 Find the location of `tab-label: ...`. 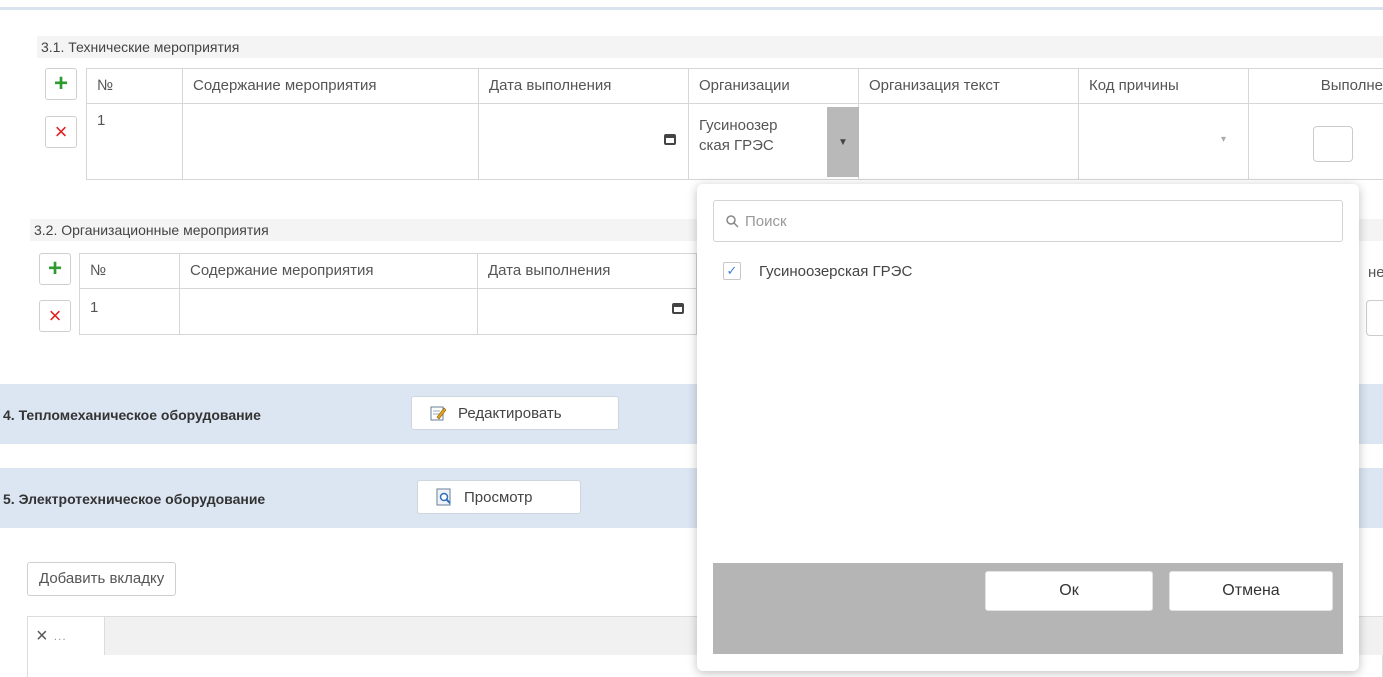

tab-label: ... is located at coordinates (60, 636).